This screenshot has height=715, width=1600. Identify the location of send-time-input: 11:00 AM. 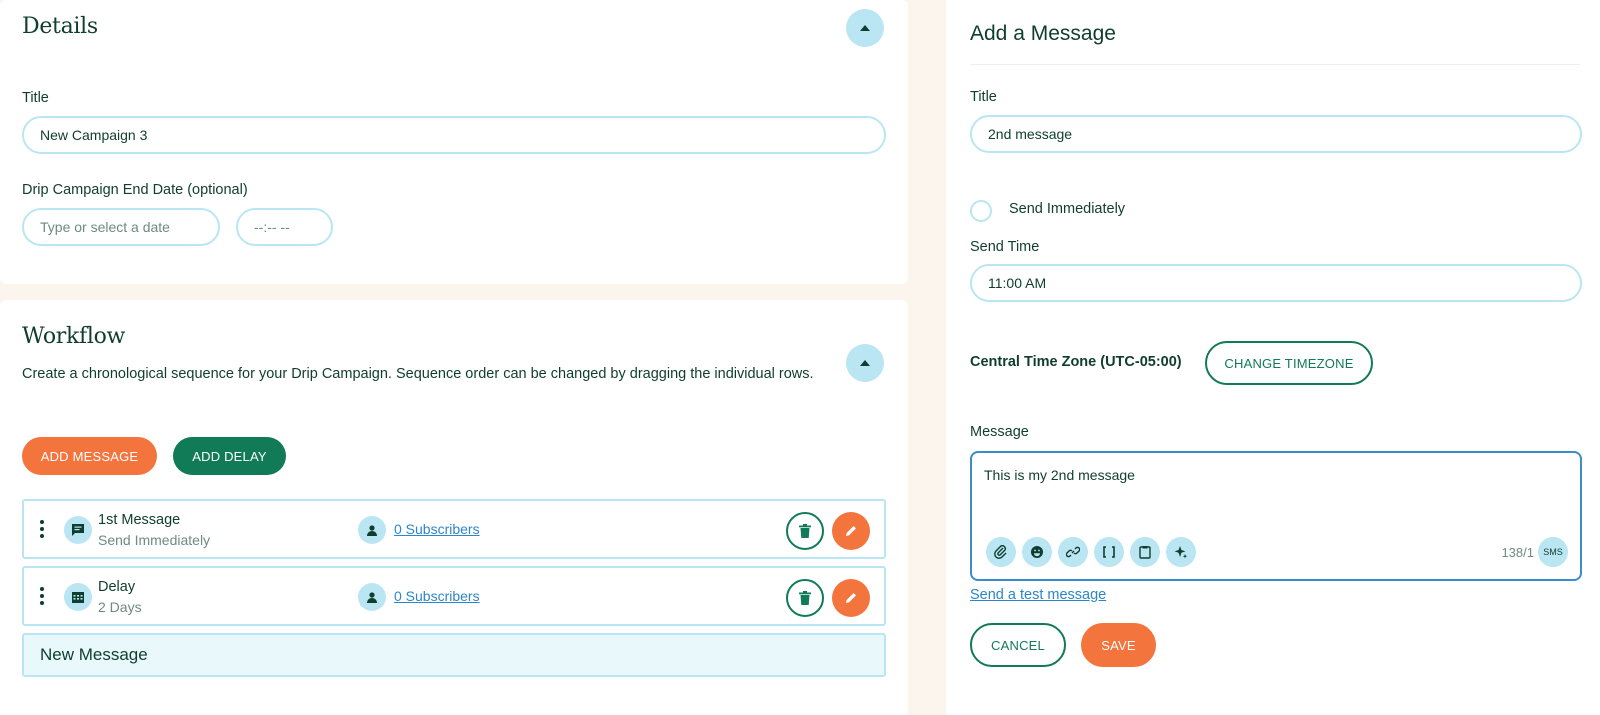
(1276, 283).